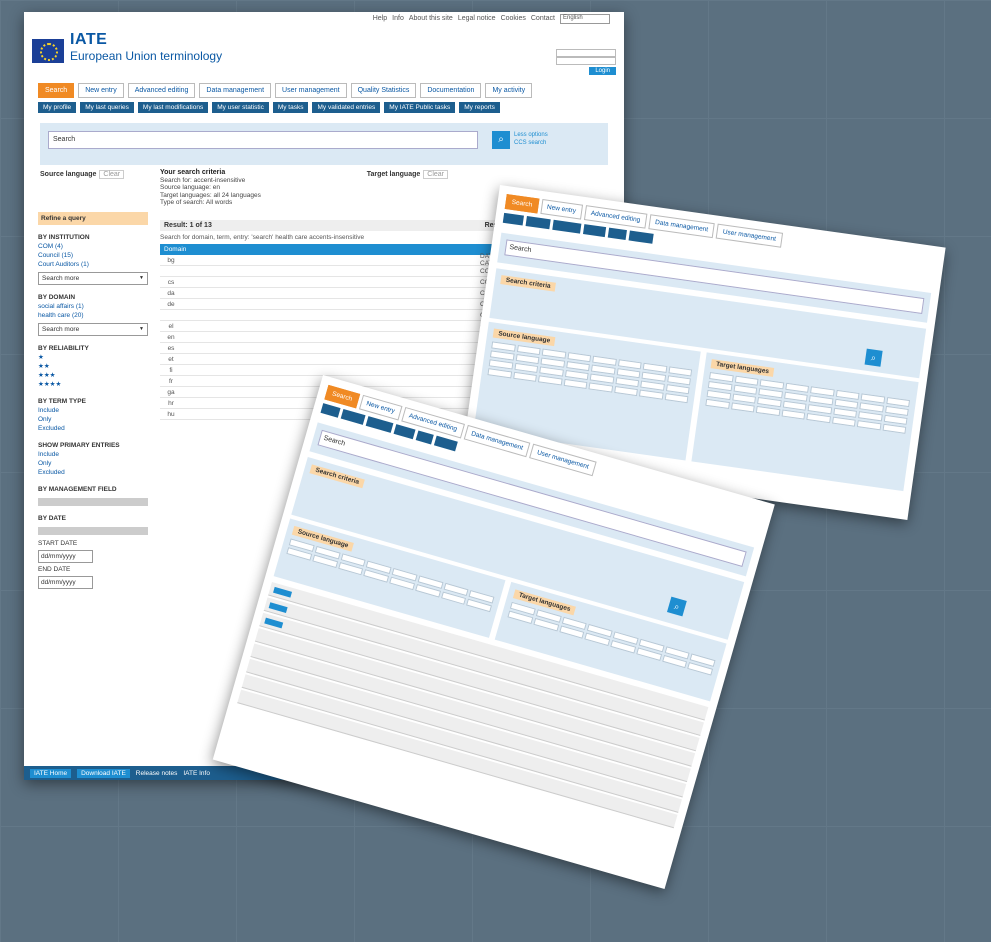 The height and width of the screenshot is (942, 991). Describe the element at coordinates (335, 282) in the screenshot. I see `table-row: csCOM` at that location.